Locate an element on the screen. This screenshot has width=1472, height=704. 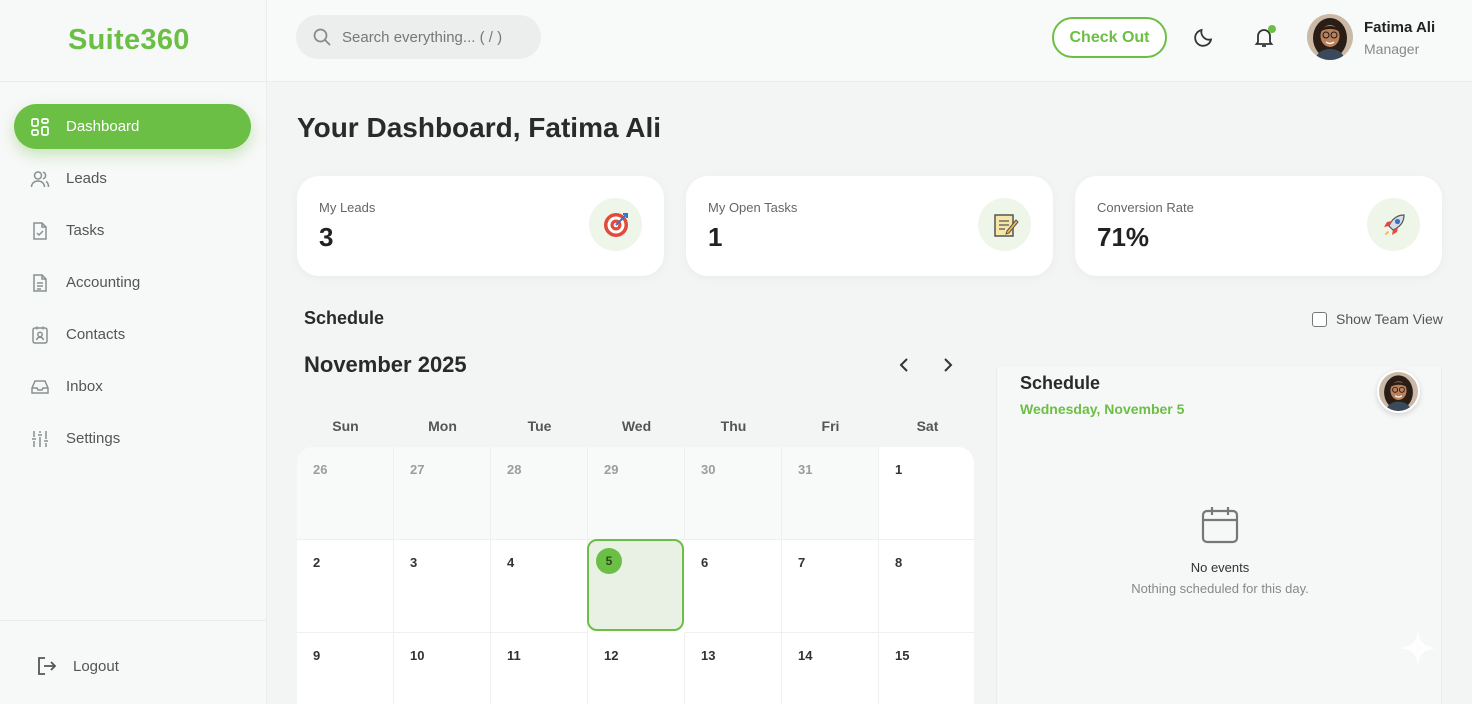
top-header: Check Out Fatima Ali Manager is located at coordinates (869, 41).